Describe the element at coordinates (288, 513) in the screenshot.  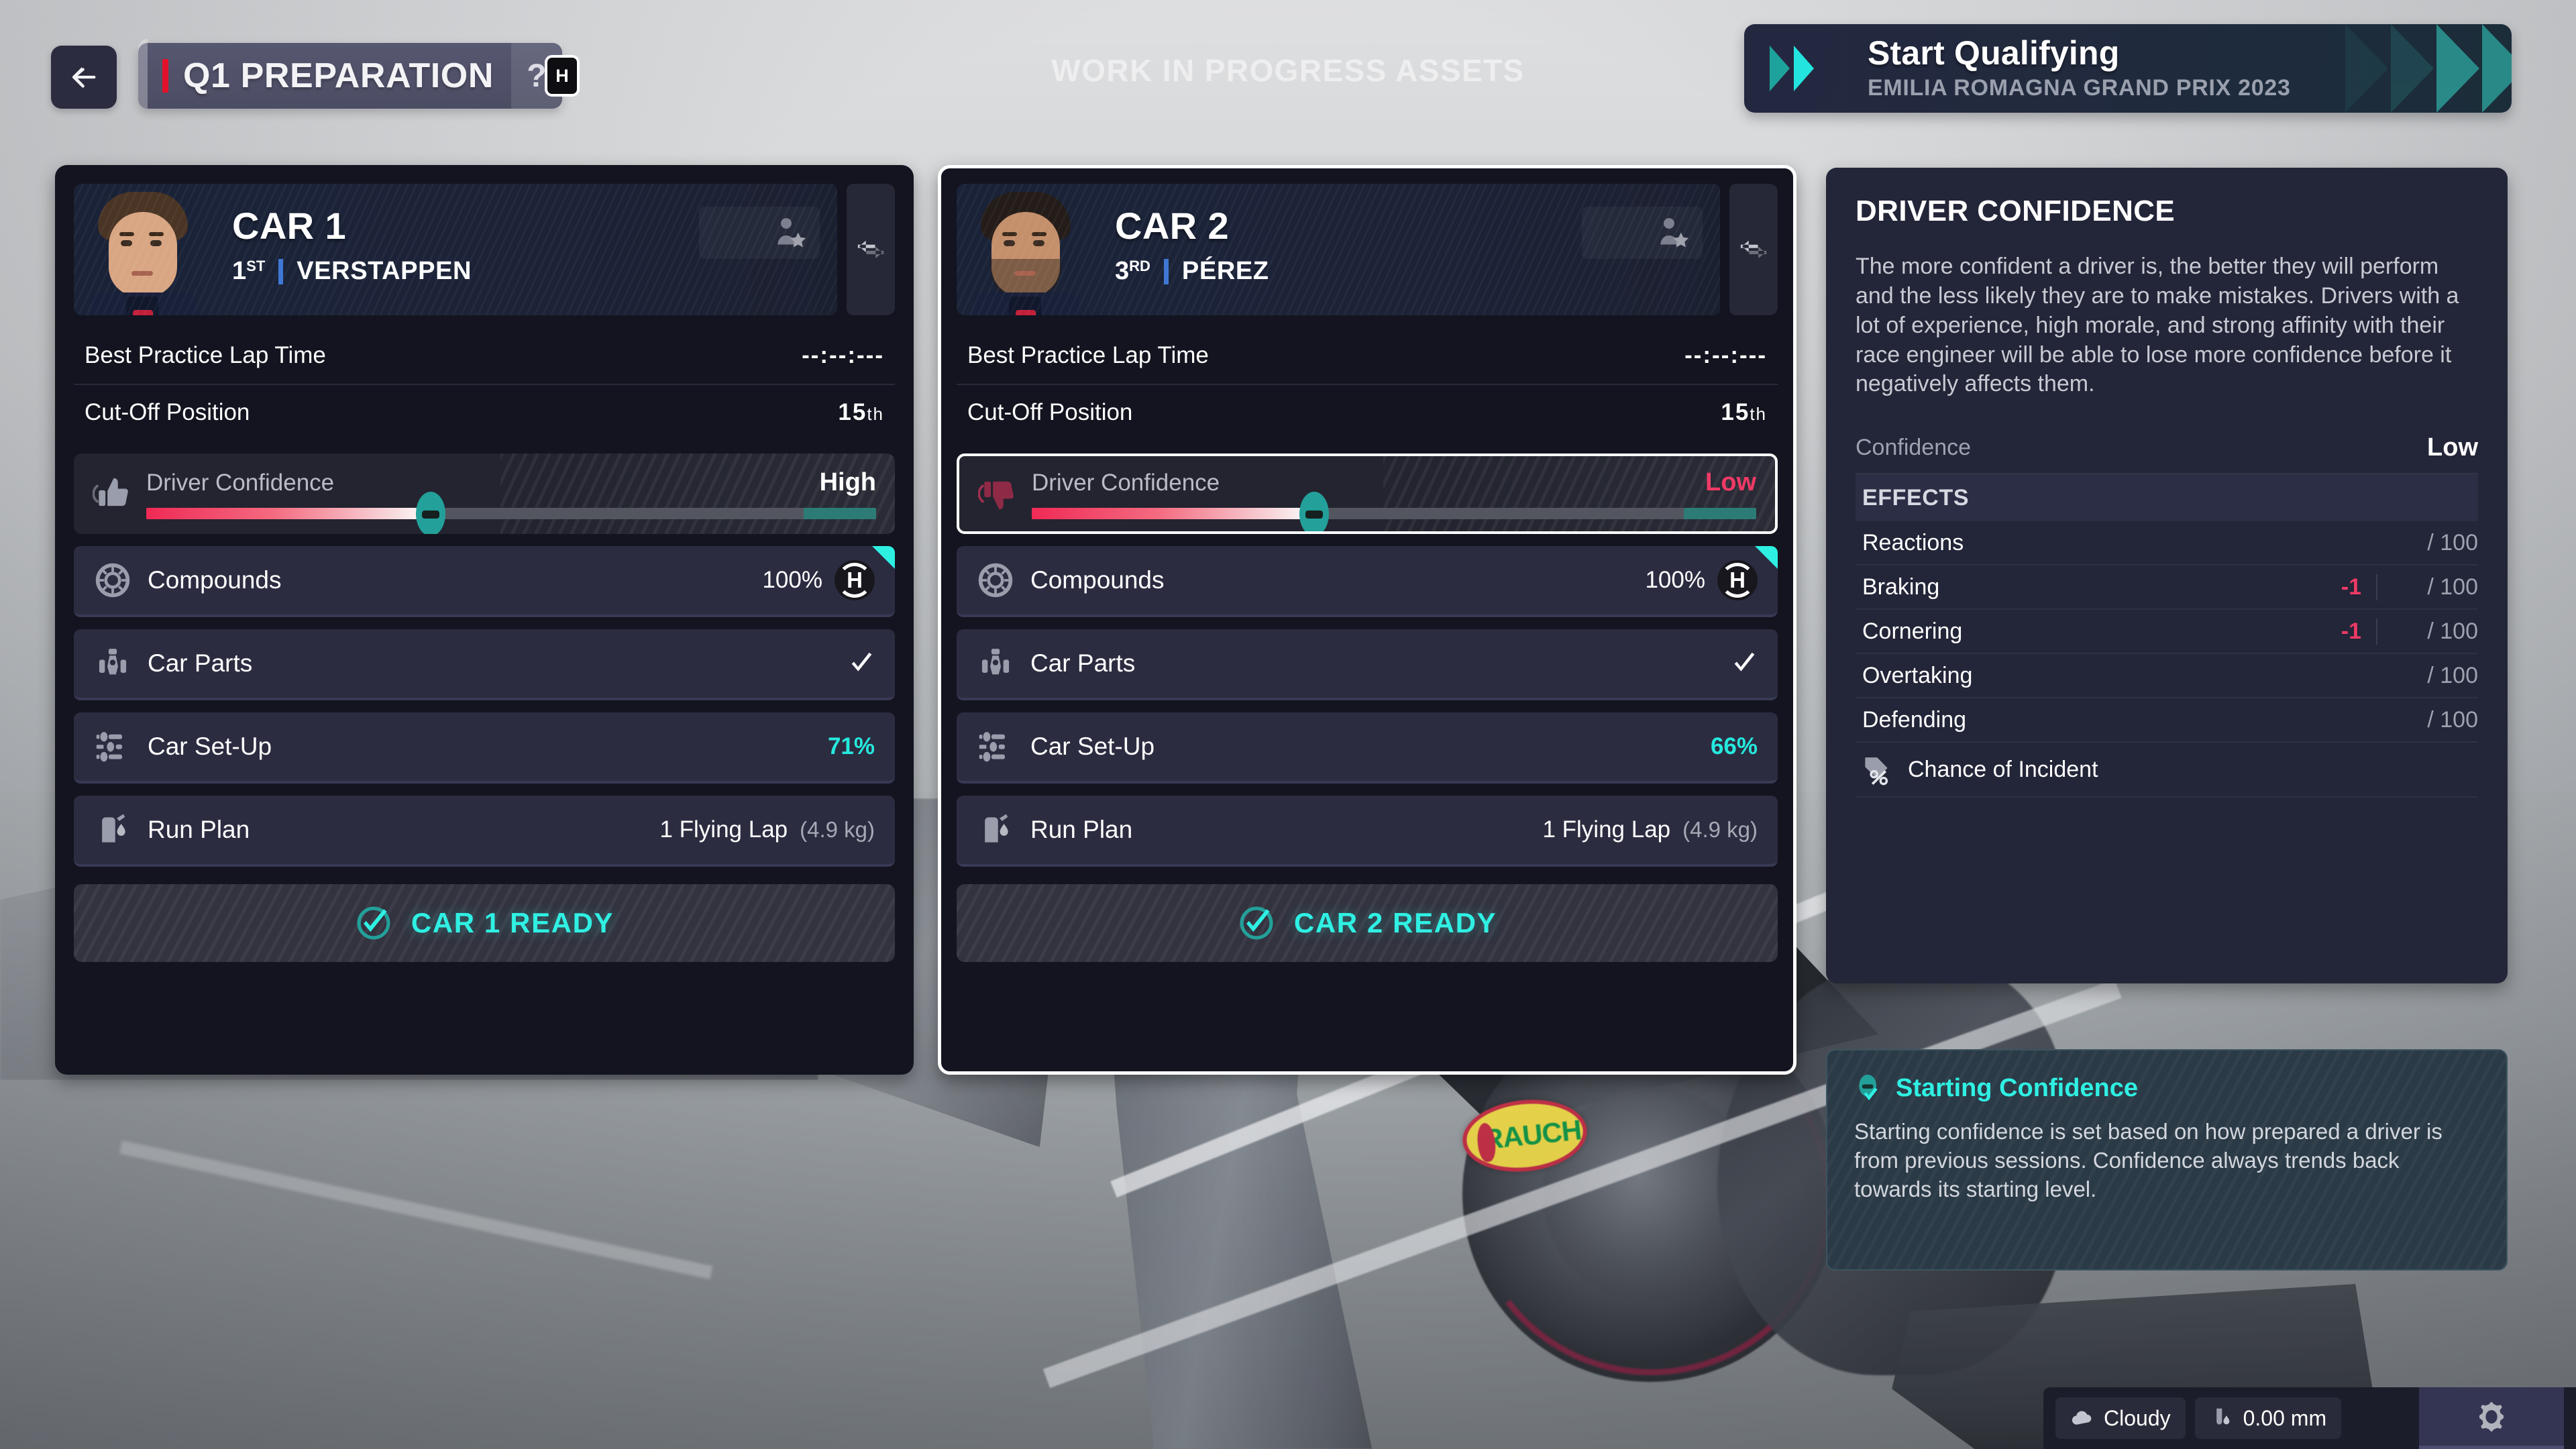
I see `confidence-fill` at that location.